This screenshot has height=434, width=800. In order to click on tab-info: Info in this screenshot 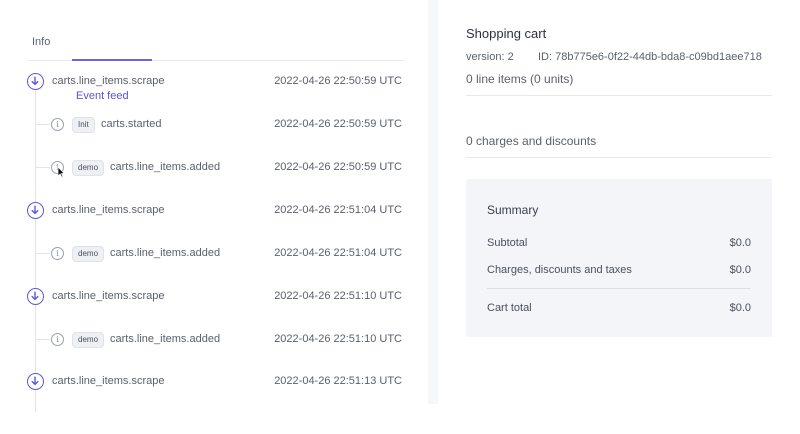, I will do `click(41, 42)`.